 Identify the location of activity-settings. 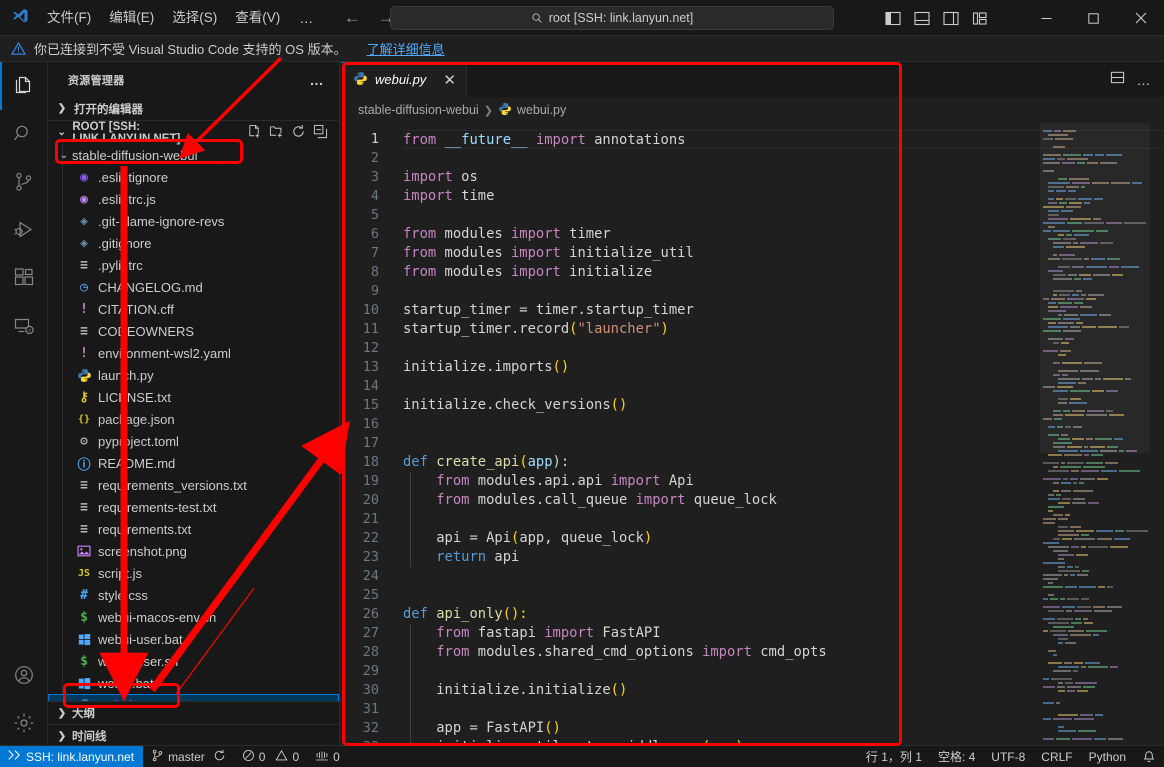
(24, 723).